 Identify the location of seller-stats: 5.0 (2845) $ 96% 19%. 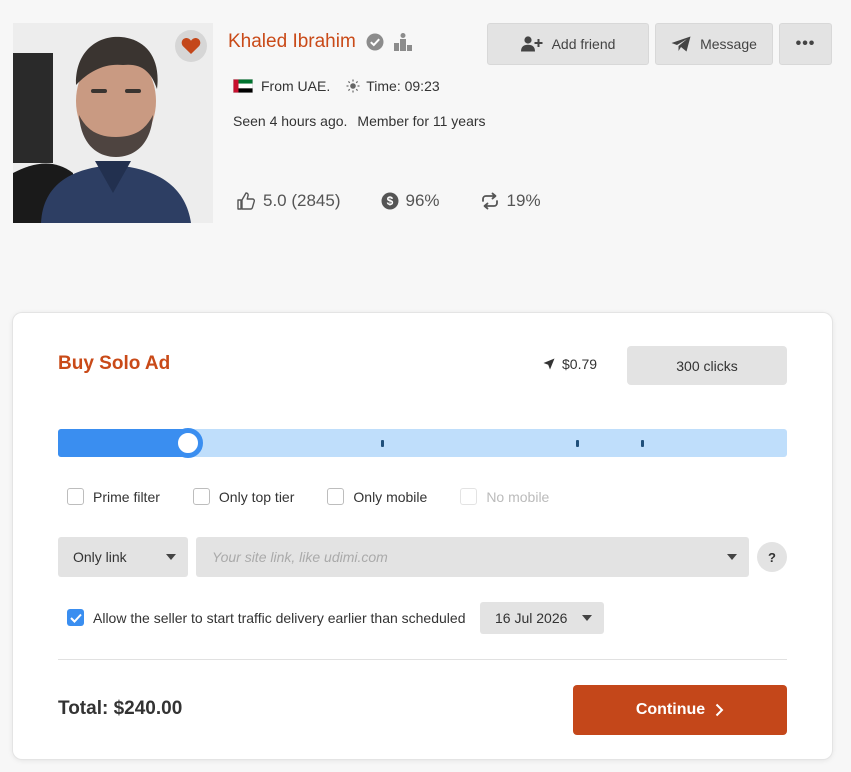
(388, 201).